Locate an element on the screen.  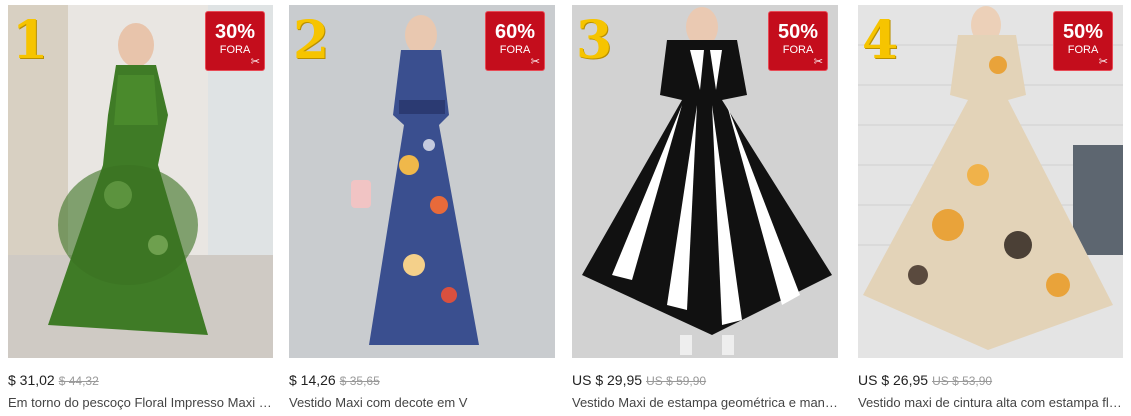
product-title: Vestido Maxi com decote em V is located at coordinates (422, 402).